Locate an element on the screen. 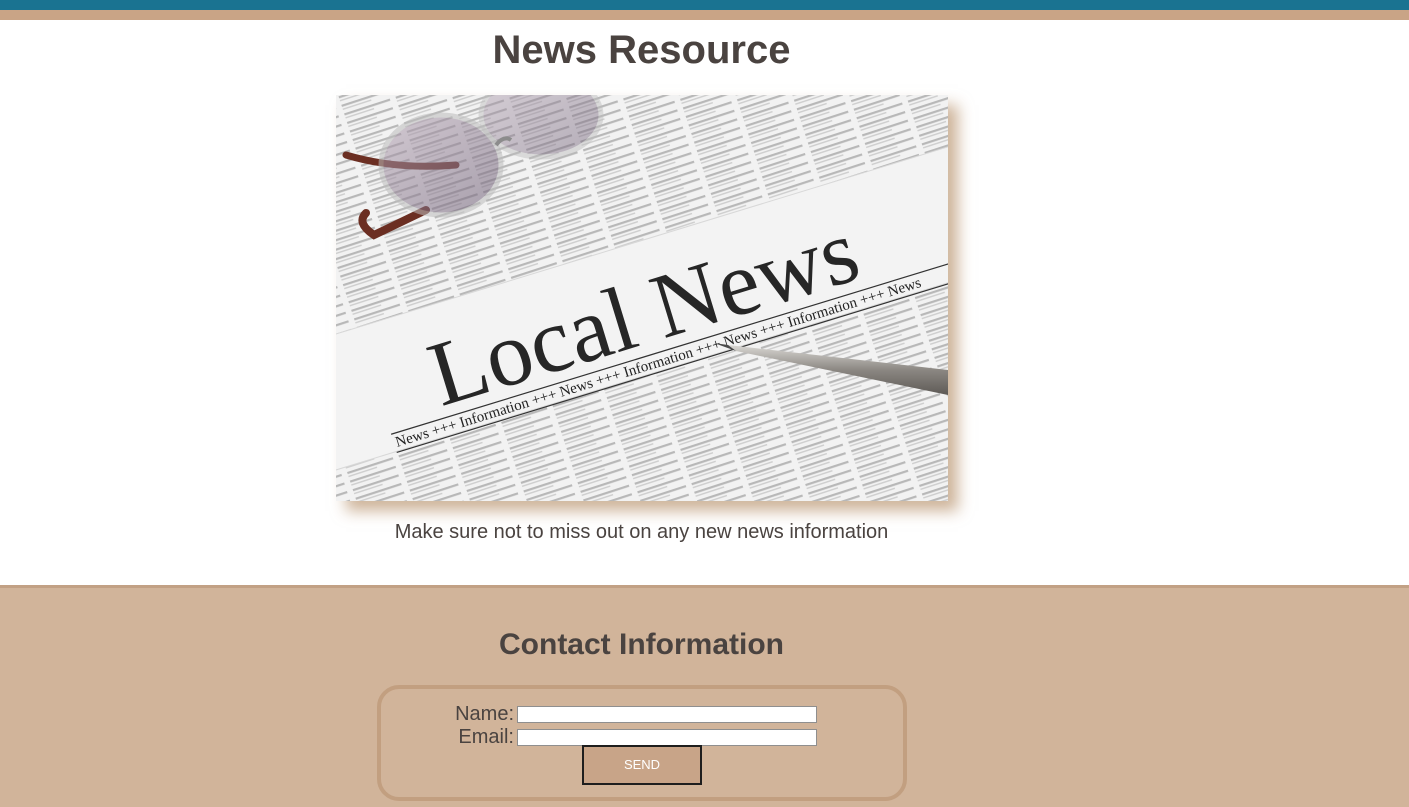 The image size is (1409, 807). contact-form: Name: Email: SEND is located at coordinates (642, 743).